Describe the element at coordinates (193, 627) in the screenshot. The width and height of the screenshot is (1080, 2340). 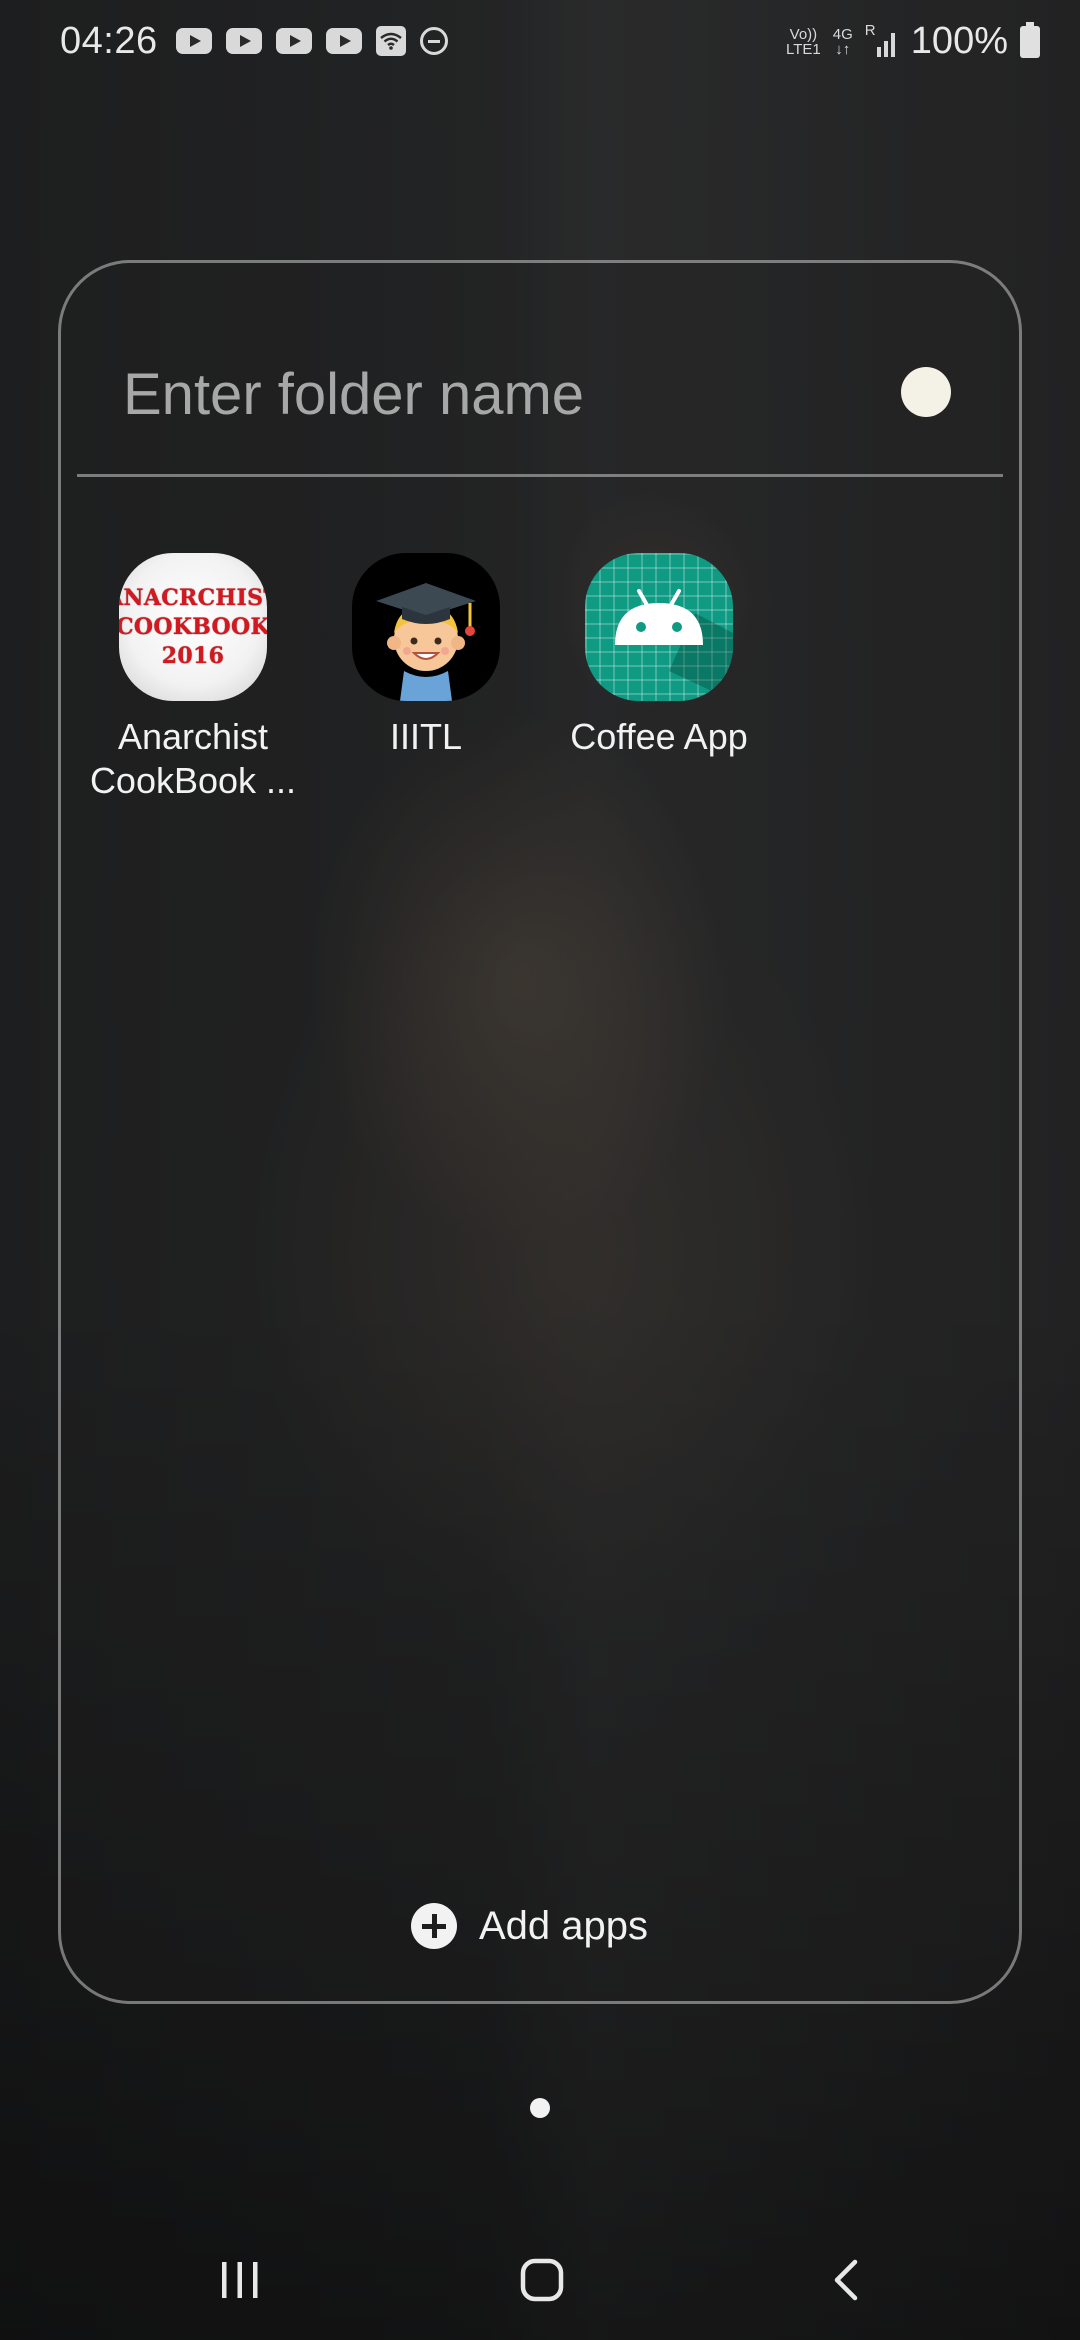
I see `anarchist-cookbook-icon: ANACRCHIST COOKBOOK 2016` at that location.